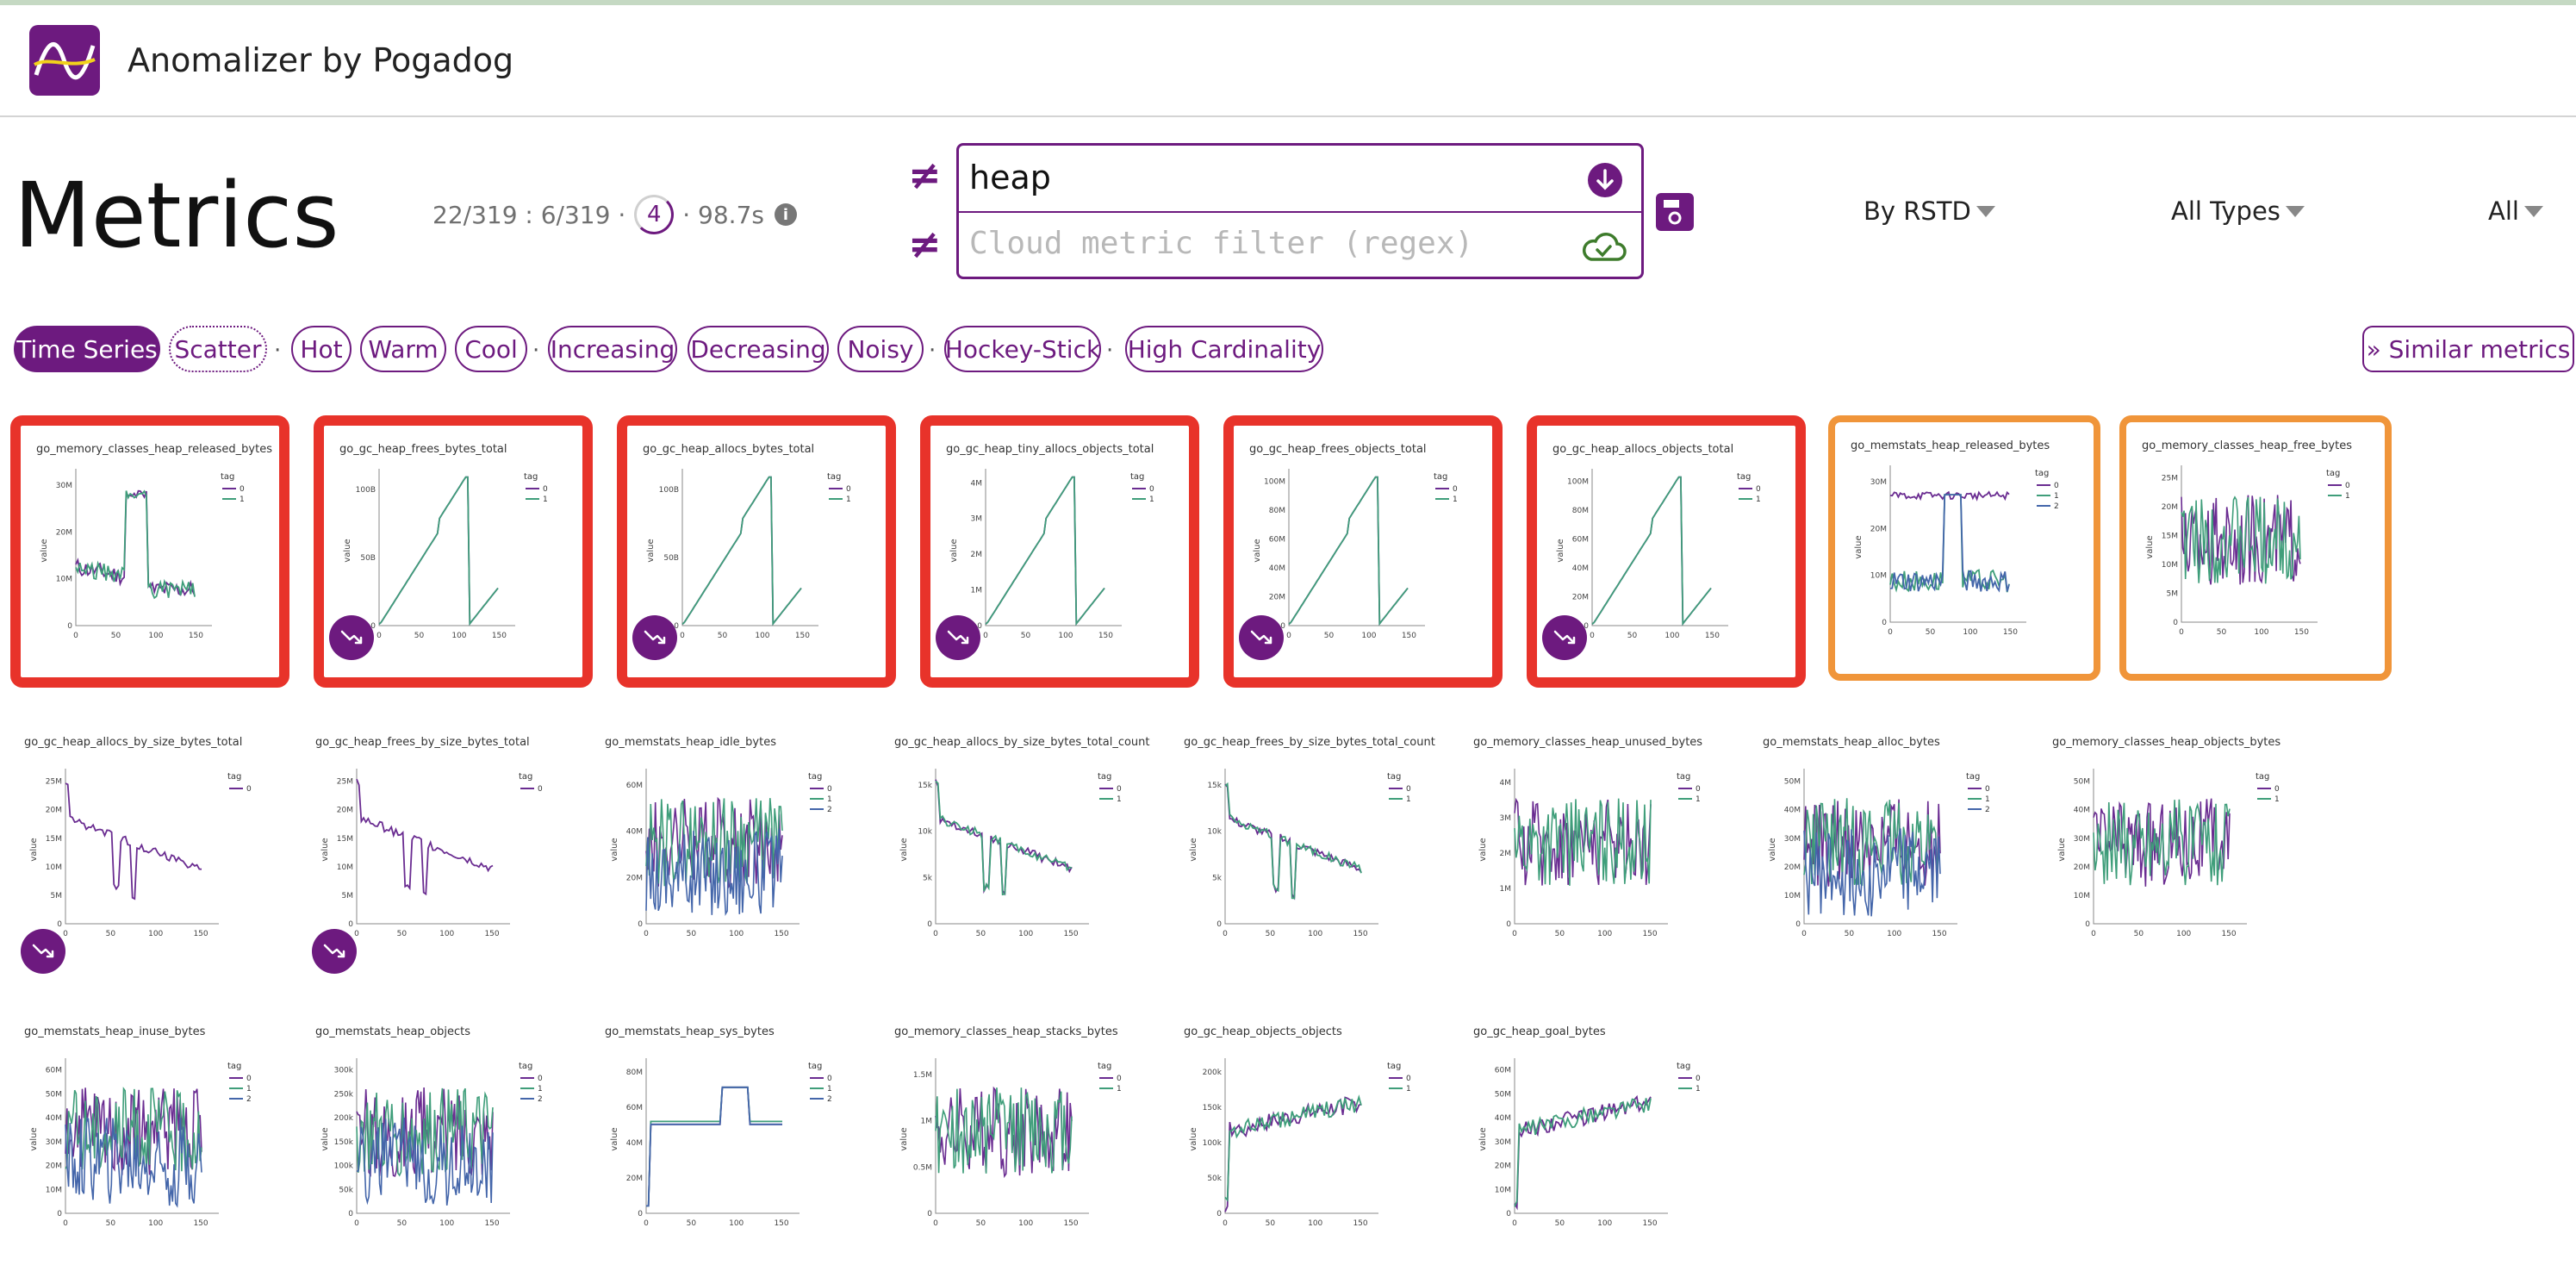 This screenshot has height=1265, width=2576. What do you see at coordinates (403, 349) in the screenshot?
I see `chip-warm: Warm` at bounding box center [403, 349].